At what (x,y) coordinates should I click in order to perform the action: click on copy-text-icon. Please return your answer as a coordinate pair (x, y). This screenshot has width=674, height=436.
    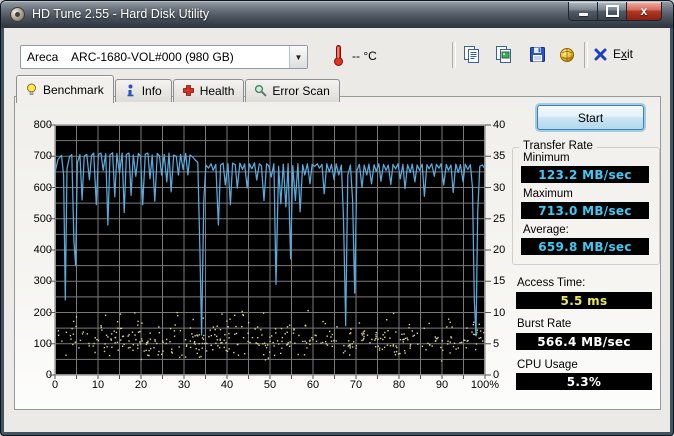
    Looking at the image, I should click on (471, 54).